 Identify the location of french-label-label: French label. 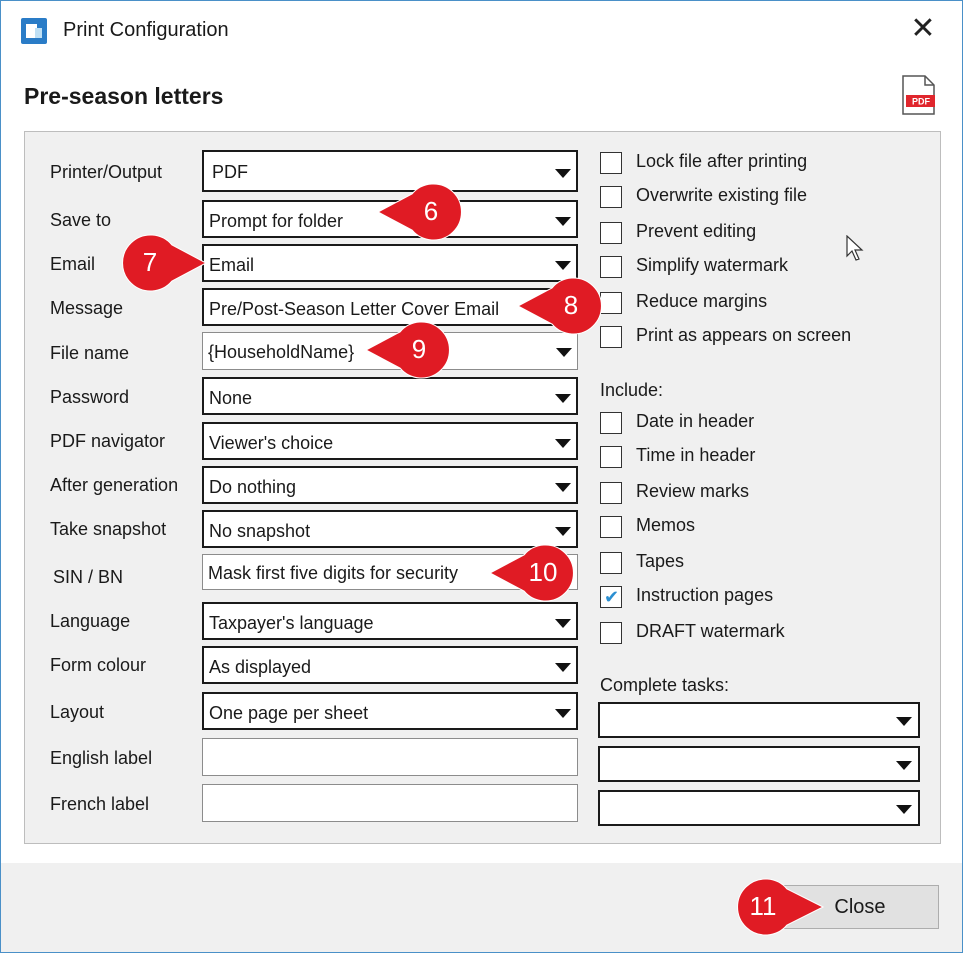
(100, 804).